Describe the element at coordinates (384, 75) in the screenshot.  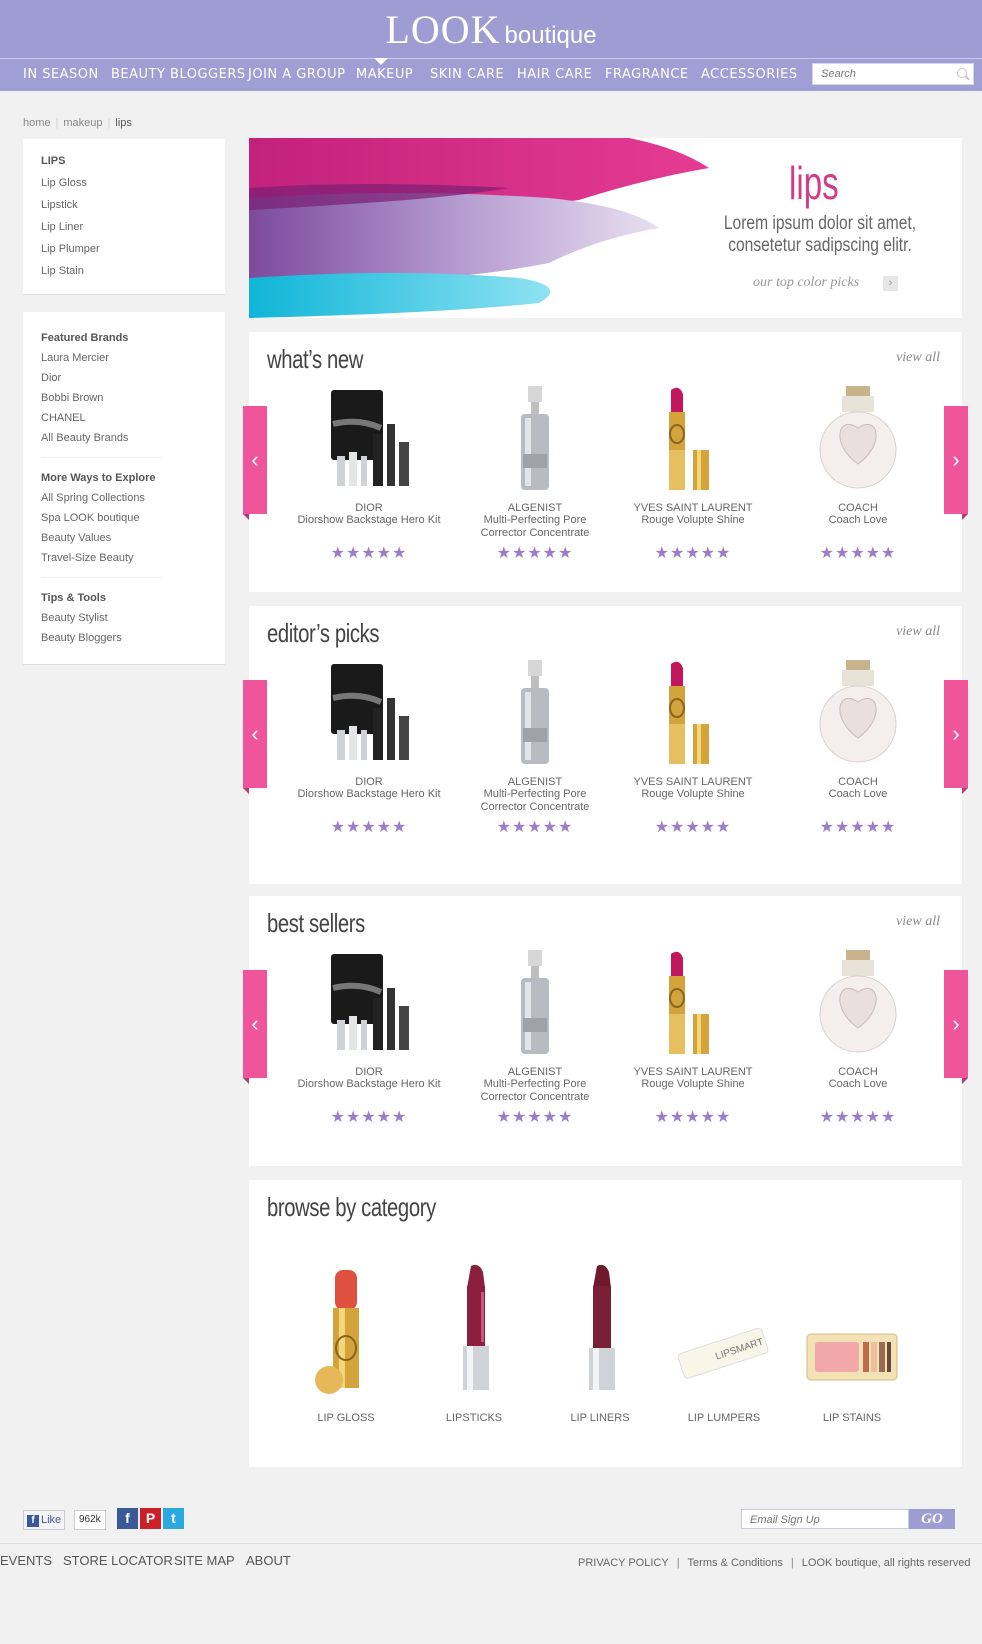
I see `nav-item-makeup: MAKEUP` at that location.